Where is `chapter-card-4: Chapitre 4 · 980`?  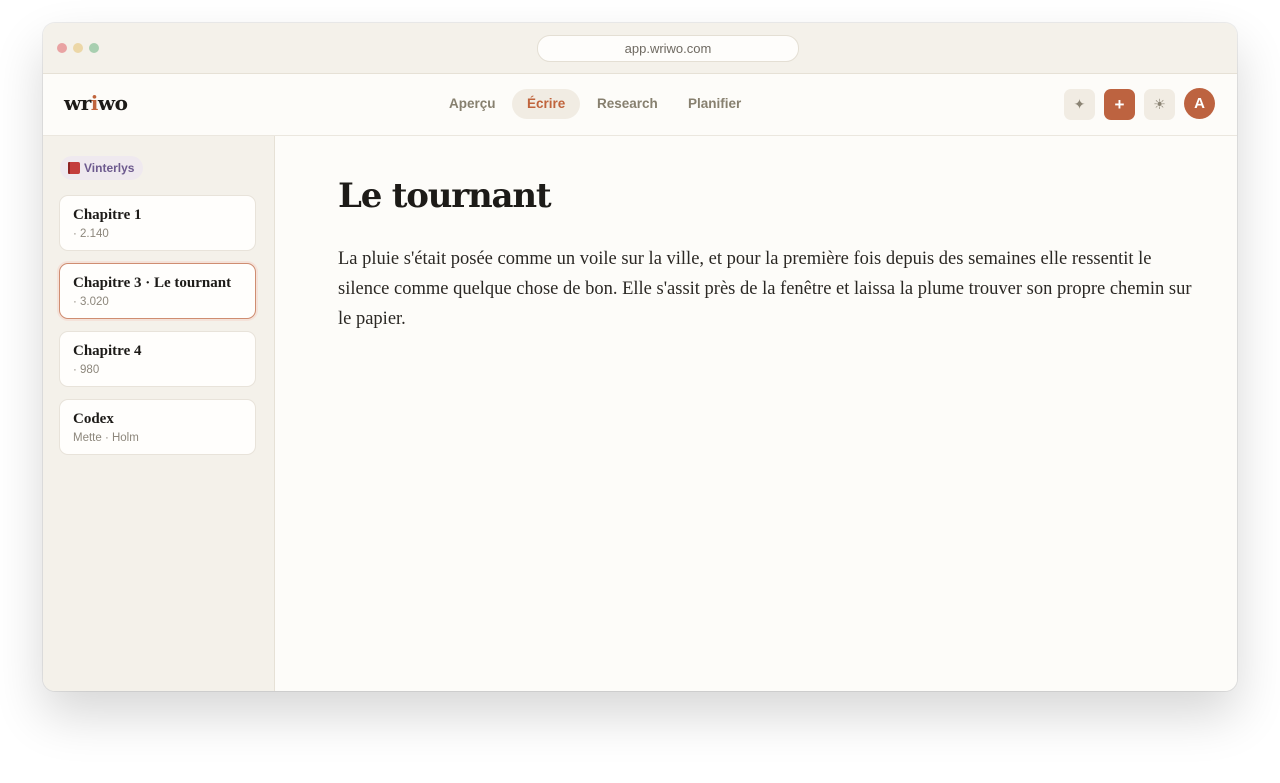
chapter-card-4: Chapitre 4 · 980 is located at coordinates (157, 359).